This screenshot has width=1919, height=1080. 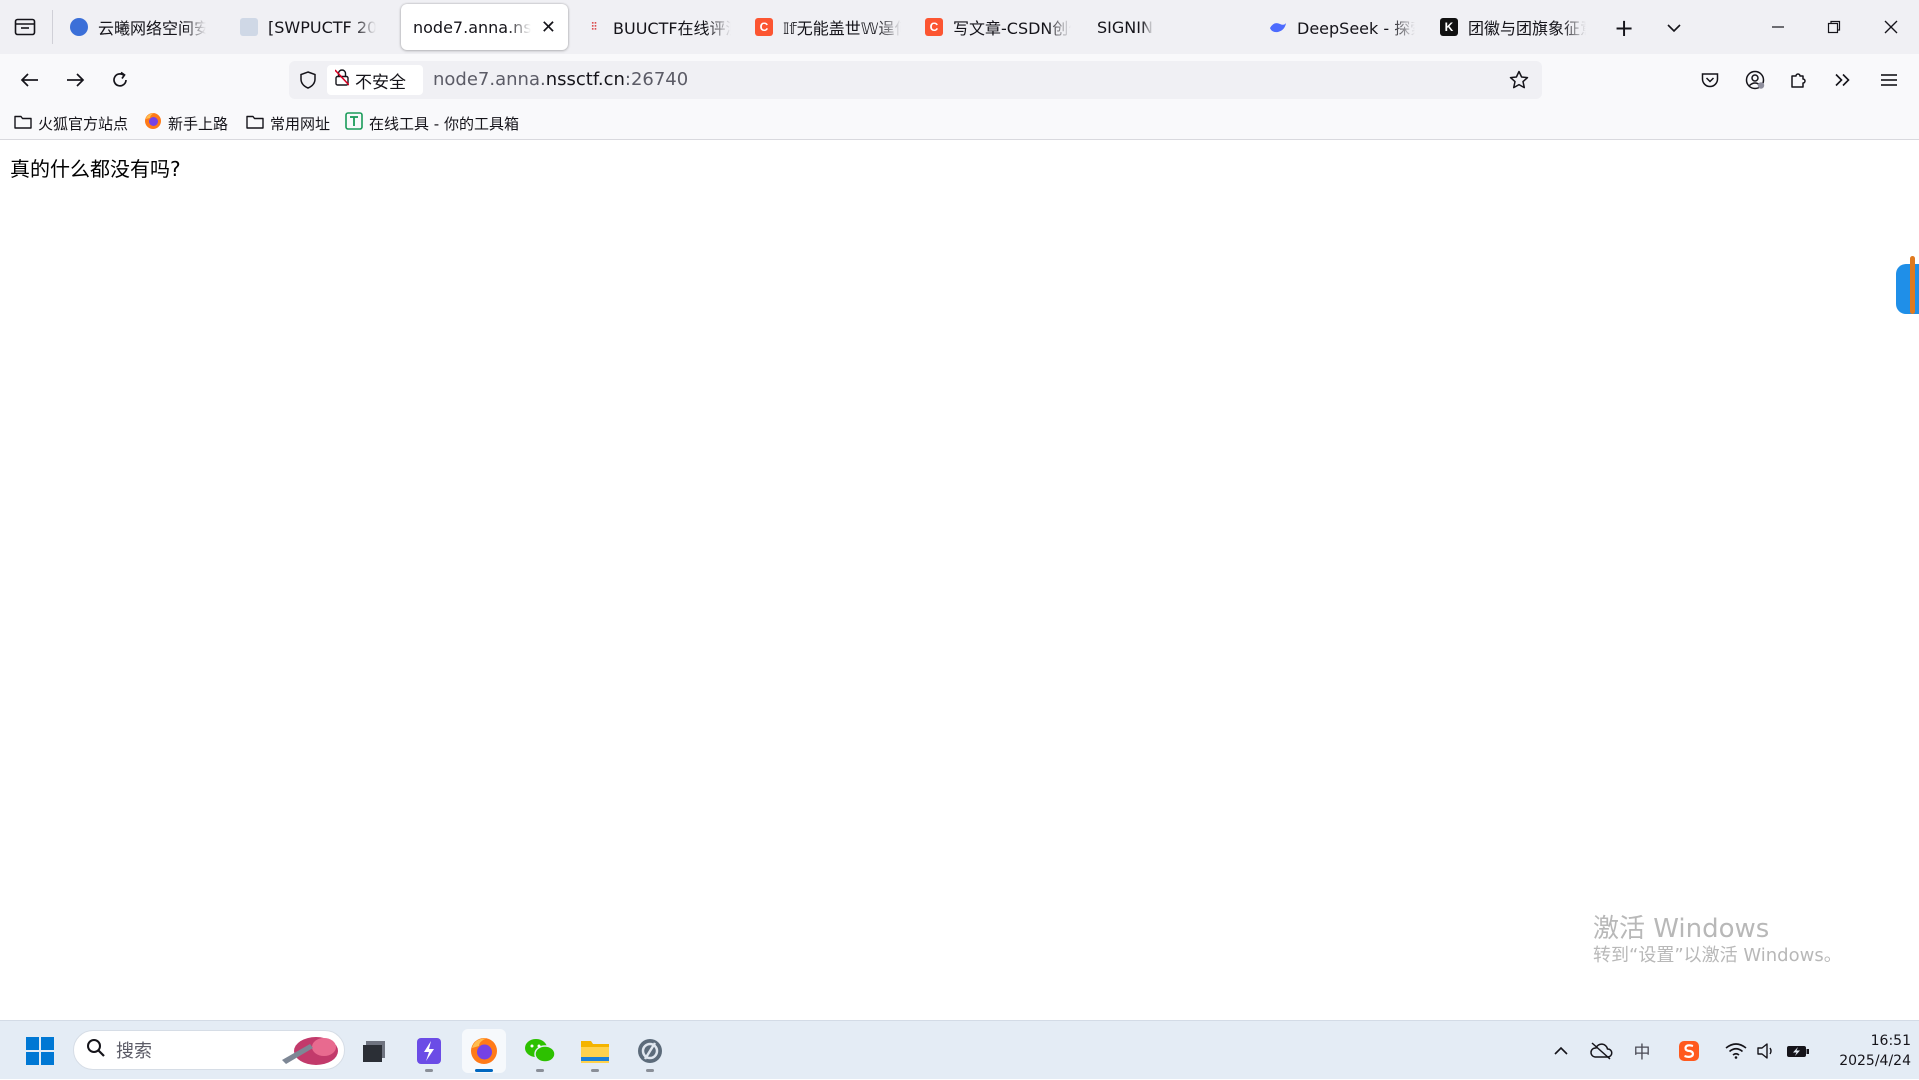 I want to click on tab-signin: SIGNIN, so click(x=1170, y=27).